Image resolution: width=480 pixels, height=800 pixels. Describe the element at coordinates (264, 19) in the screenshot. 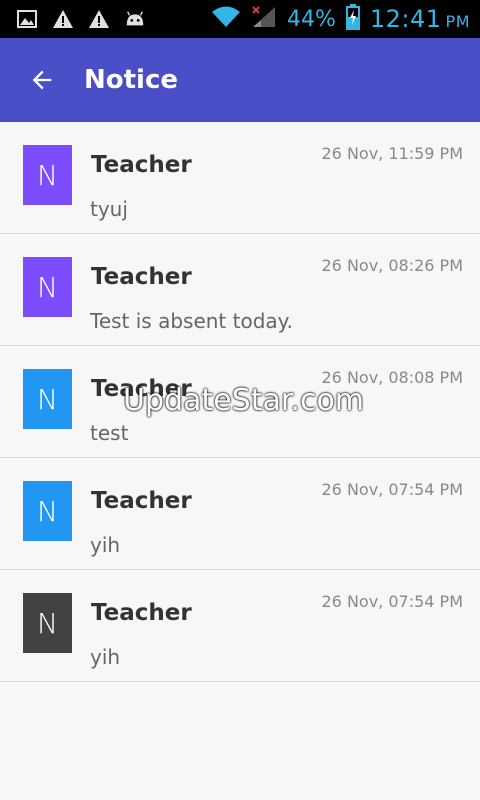

I see `signal-icon` at that location.